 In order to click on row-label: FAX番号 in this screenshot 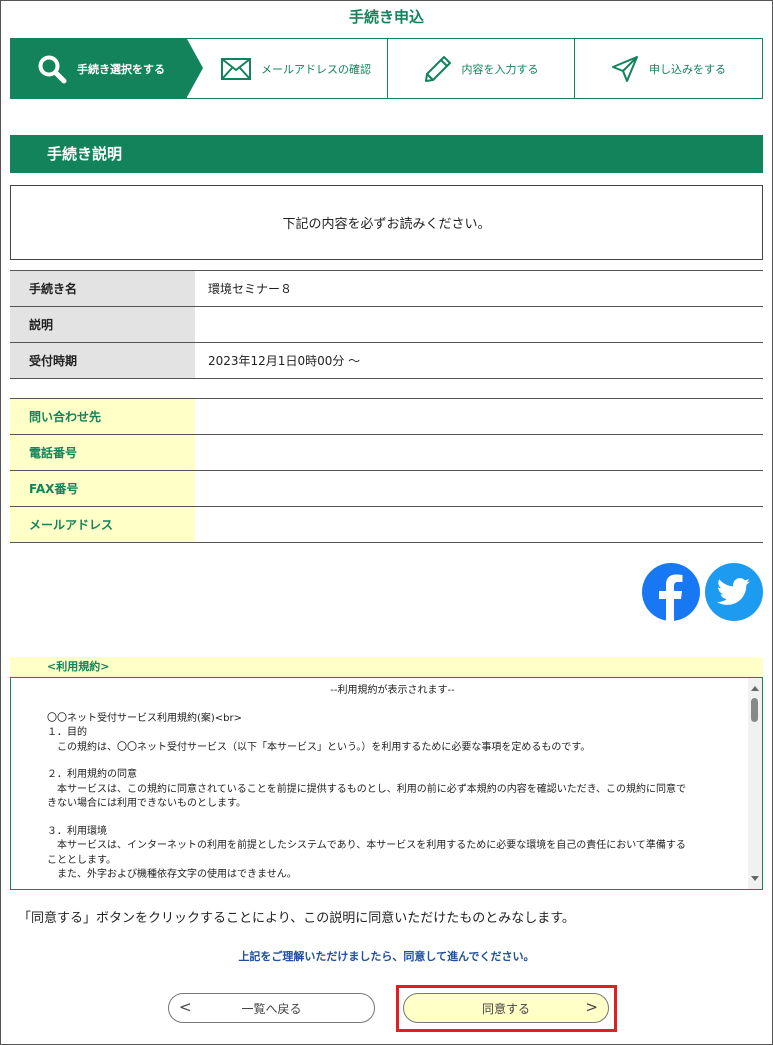, I will do `click(102, 488)`.